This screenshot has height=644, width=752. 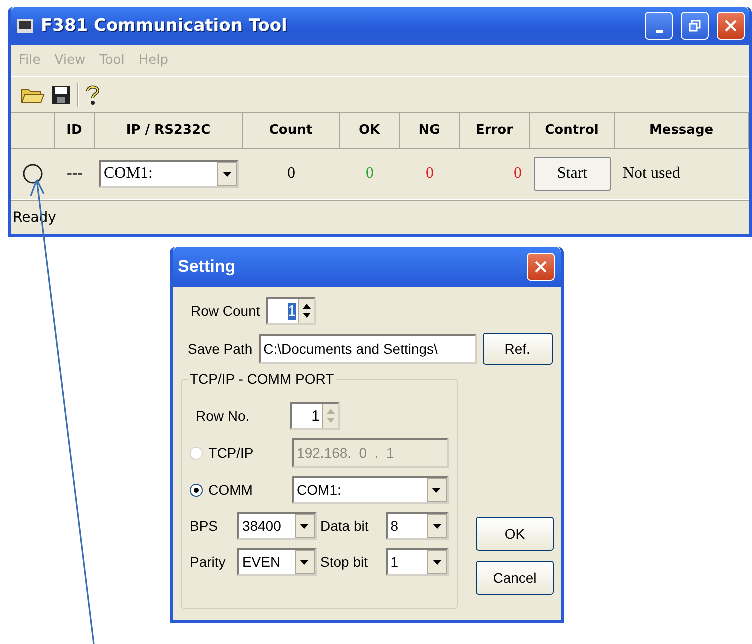 What do you see at coordinates (517, 349) in the screenshot?
I see `ref-button: Ref.` at bounding box center [517, 349].